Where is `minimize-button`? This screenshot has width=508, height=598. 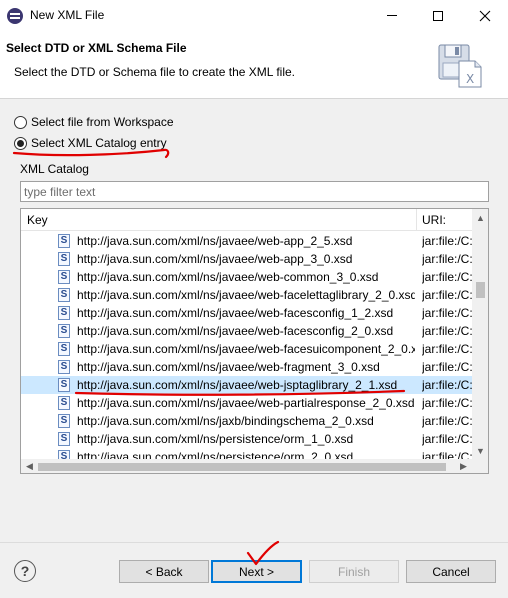
minimize-button is located at coordinates (392, 15).